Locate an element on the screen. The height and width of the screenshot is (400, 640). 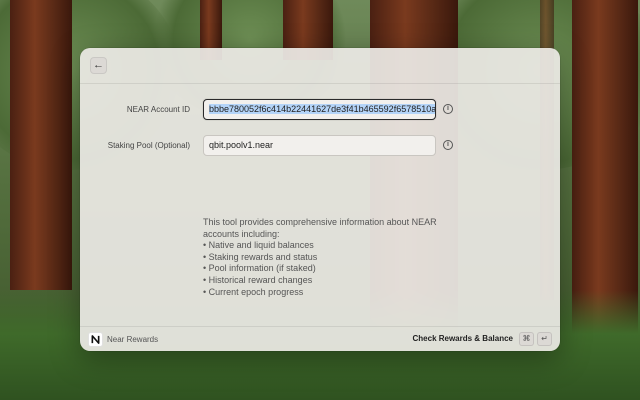
list-item: • Historical reward changes is located at coordinates (258, 279).